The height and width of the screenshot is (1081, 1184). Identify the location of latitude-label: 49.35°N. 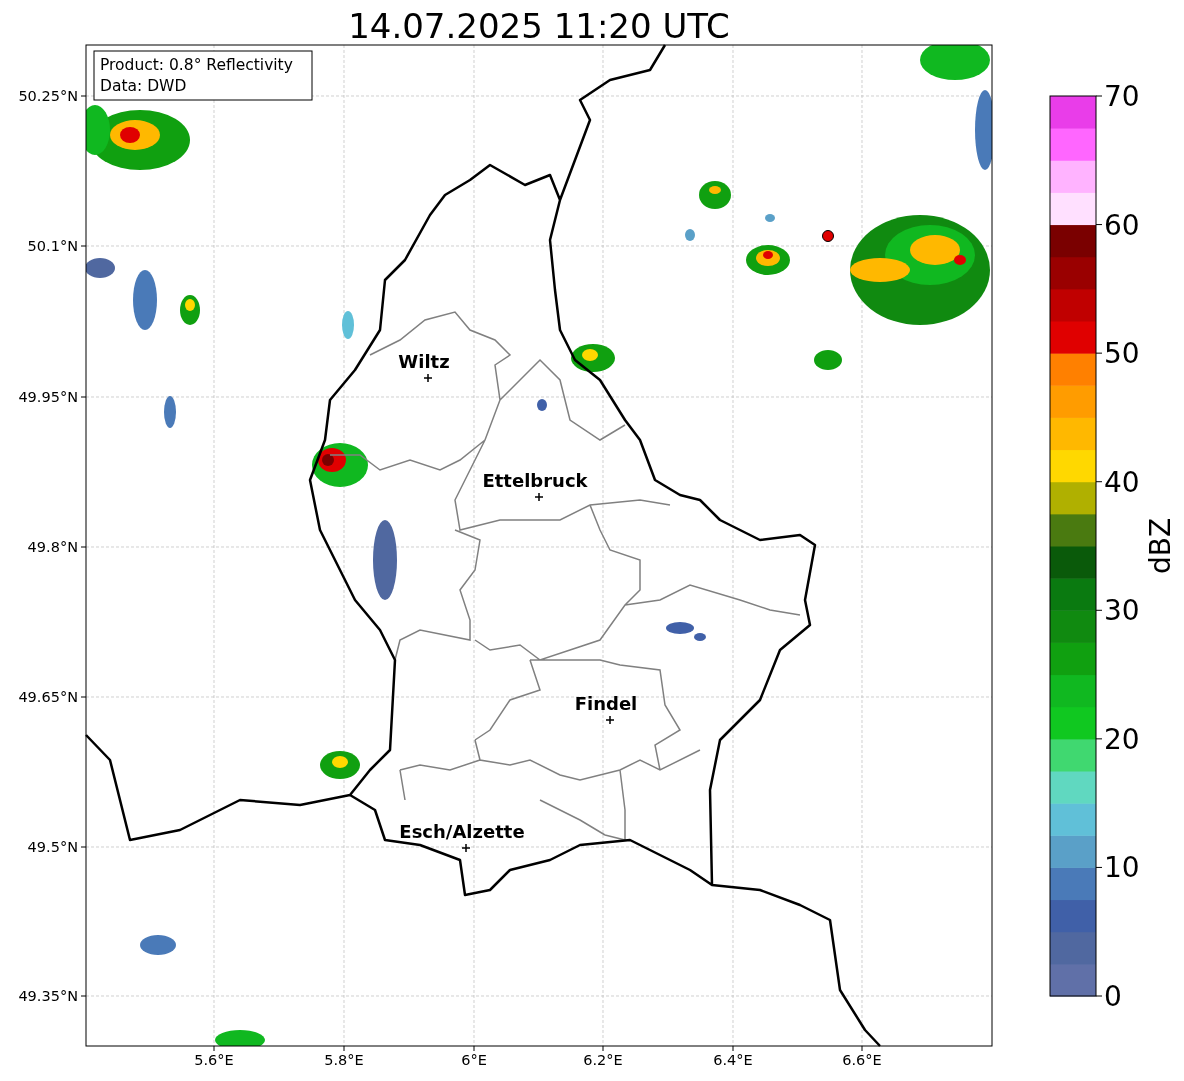
(48, 996).